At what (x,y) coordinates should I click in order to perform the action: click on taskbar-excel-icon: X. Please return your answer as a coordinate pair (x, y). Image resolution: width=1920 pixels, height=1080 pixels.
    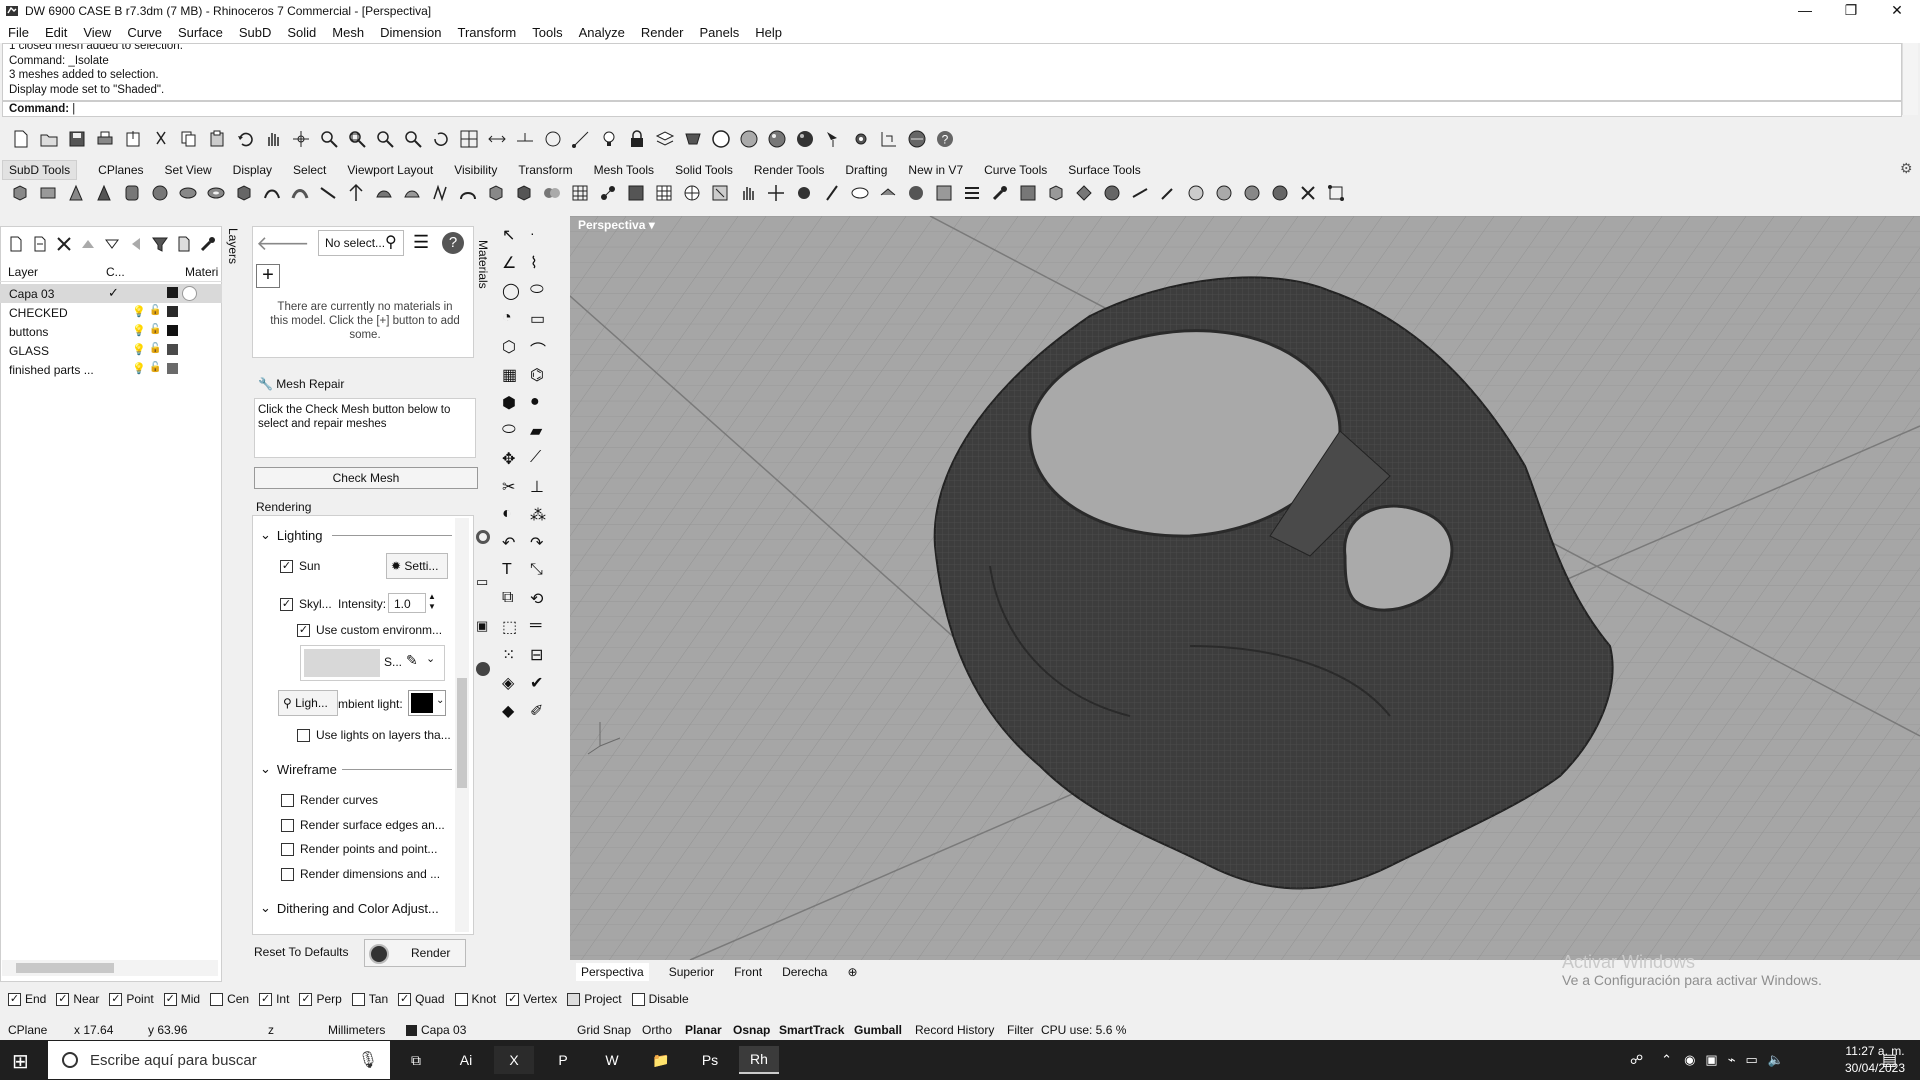
    Looking at the image, I should click on (514, 1060).